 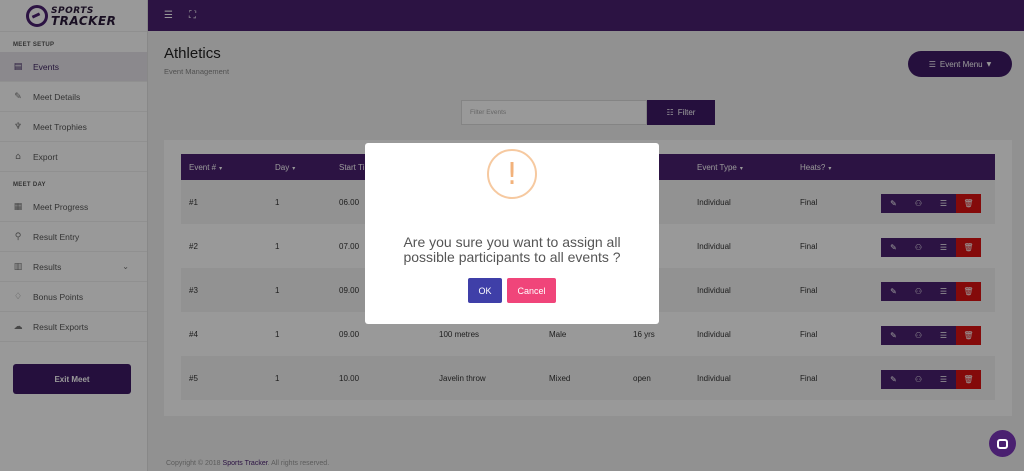 I want to click on cancel-button: Cancel, so click(x=531, y=290).